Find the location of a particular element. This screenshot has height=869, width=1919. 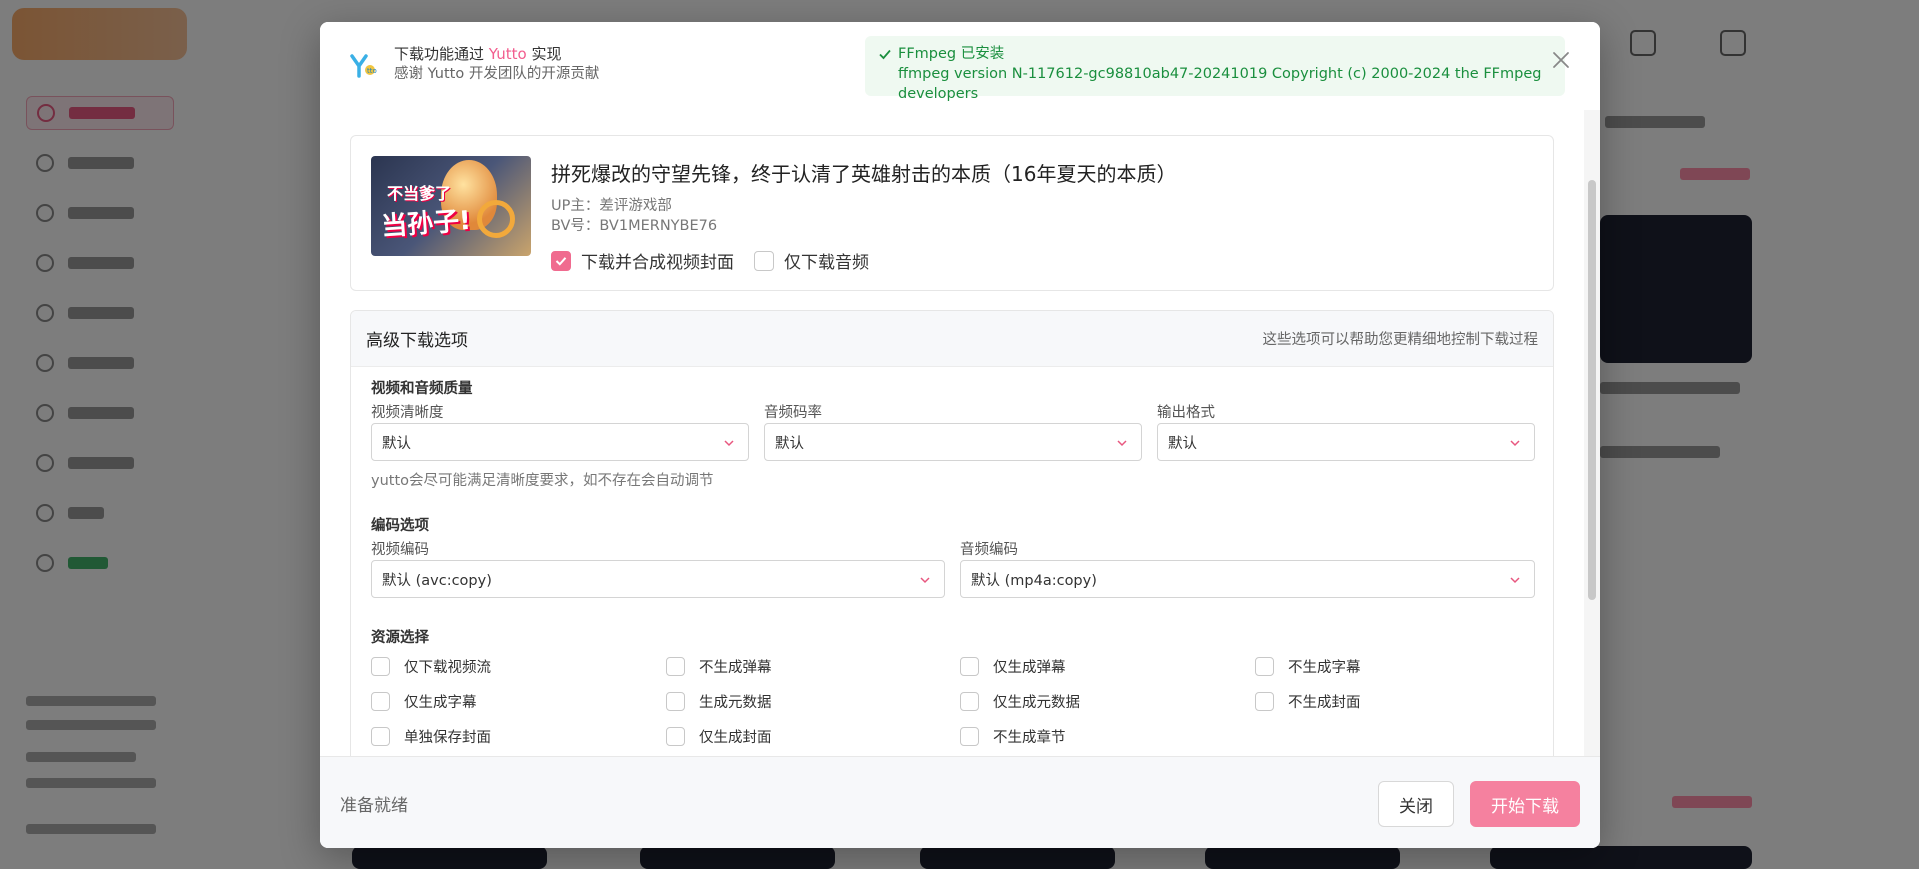

resource-option: 不生成封面 is located at coordinates (1308, 701).